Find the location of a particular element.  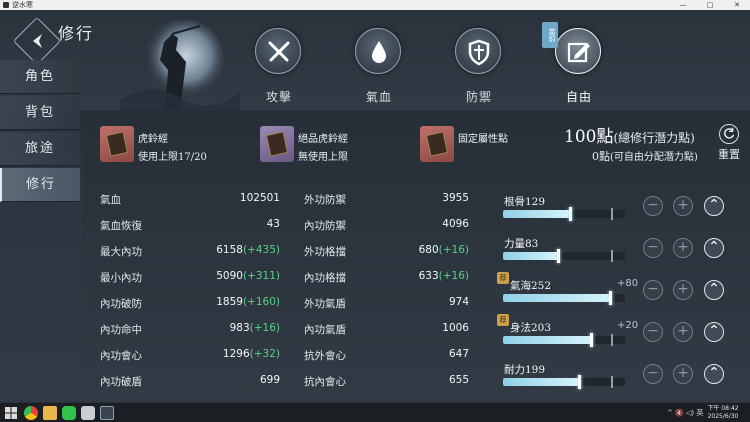

blood-drop-icon is located at coordinates (379, 52).